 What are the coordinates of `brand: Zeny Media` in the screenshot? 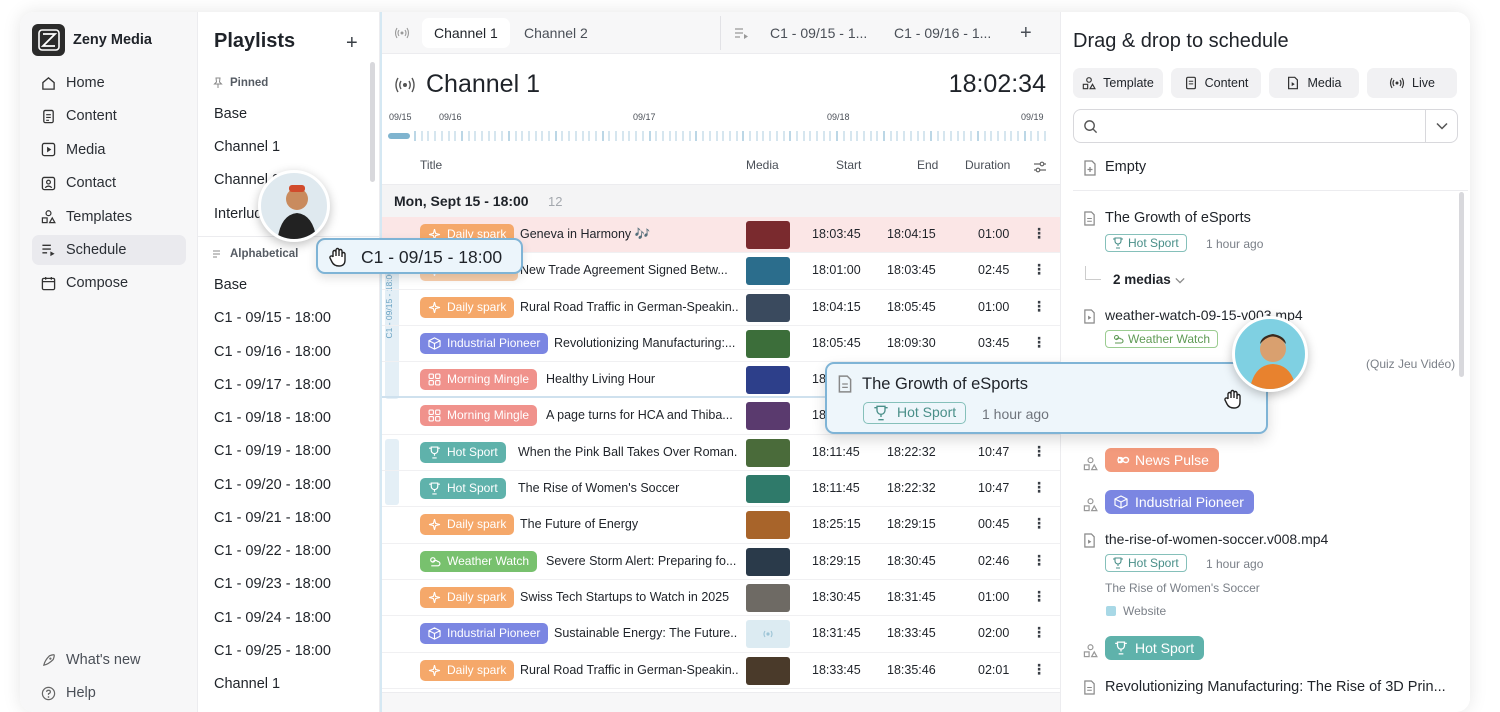 It's located at (92, 40).